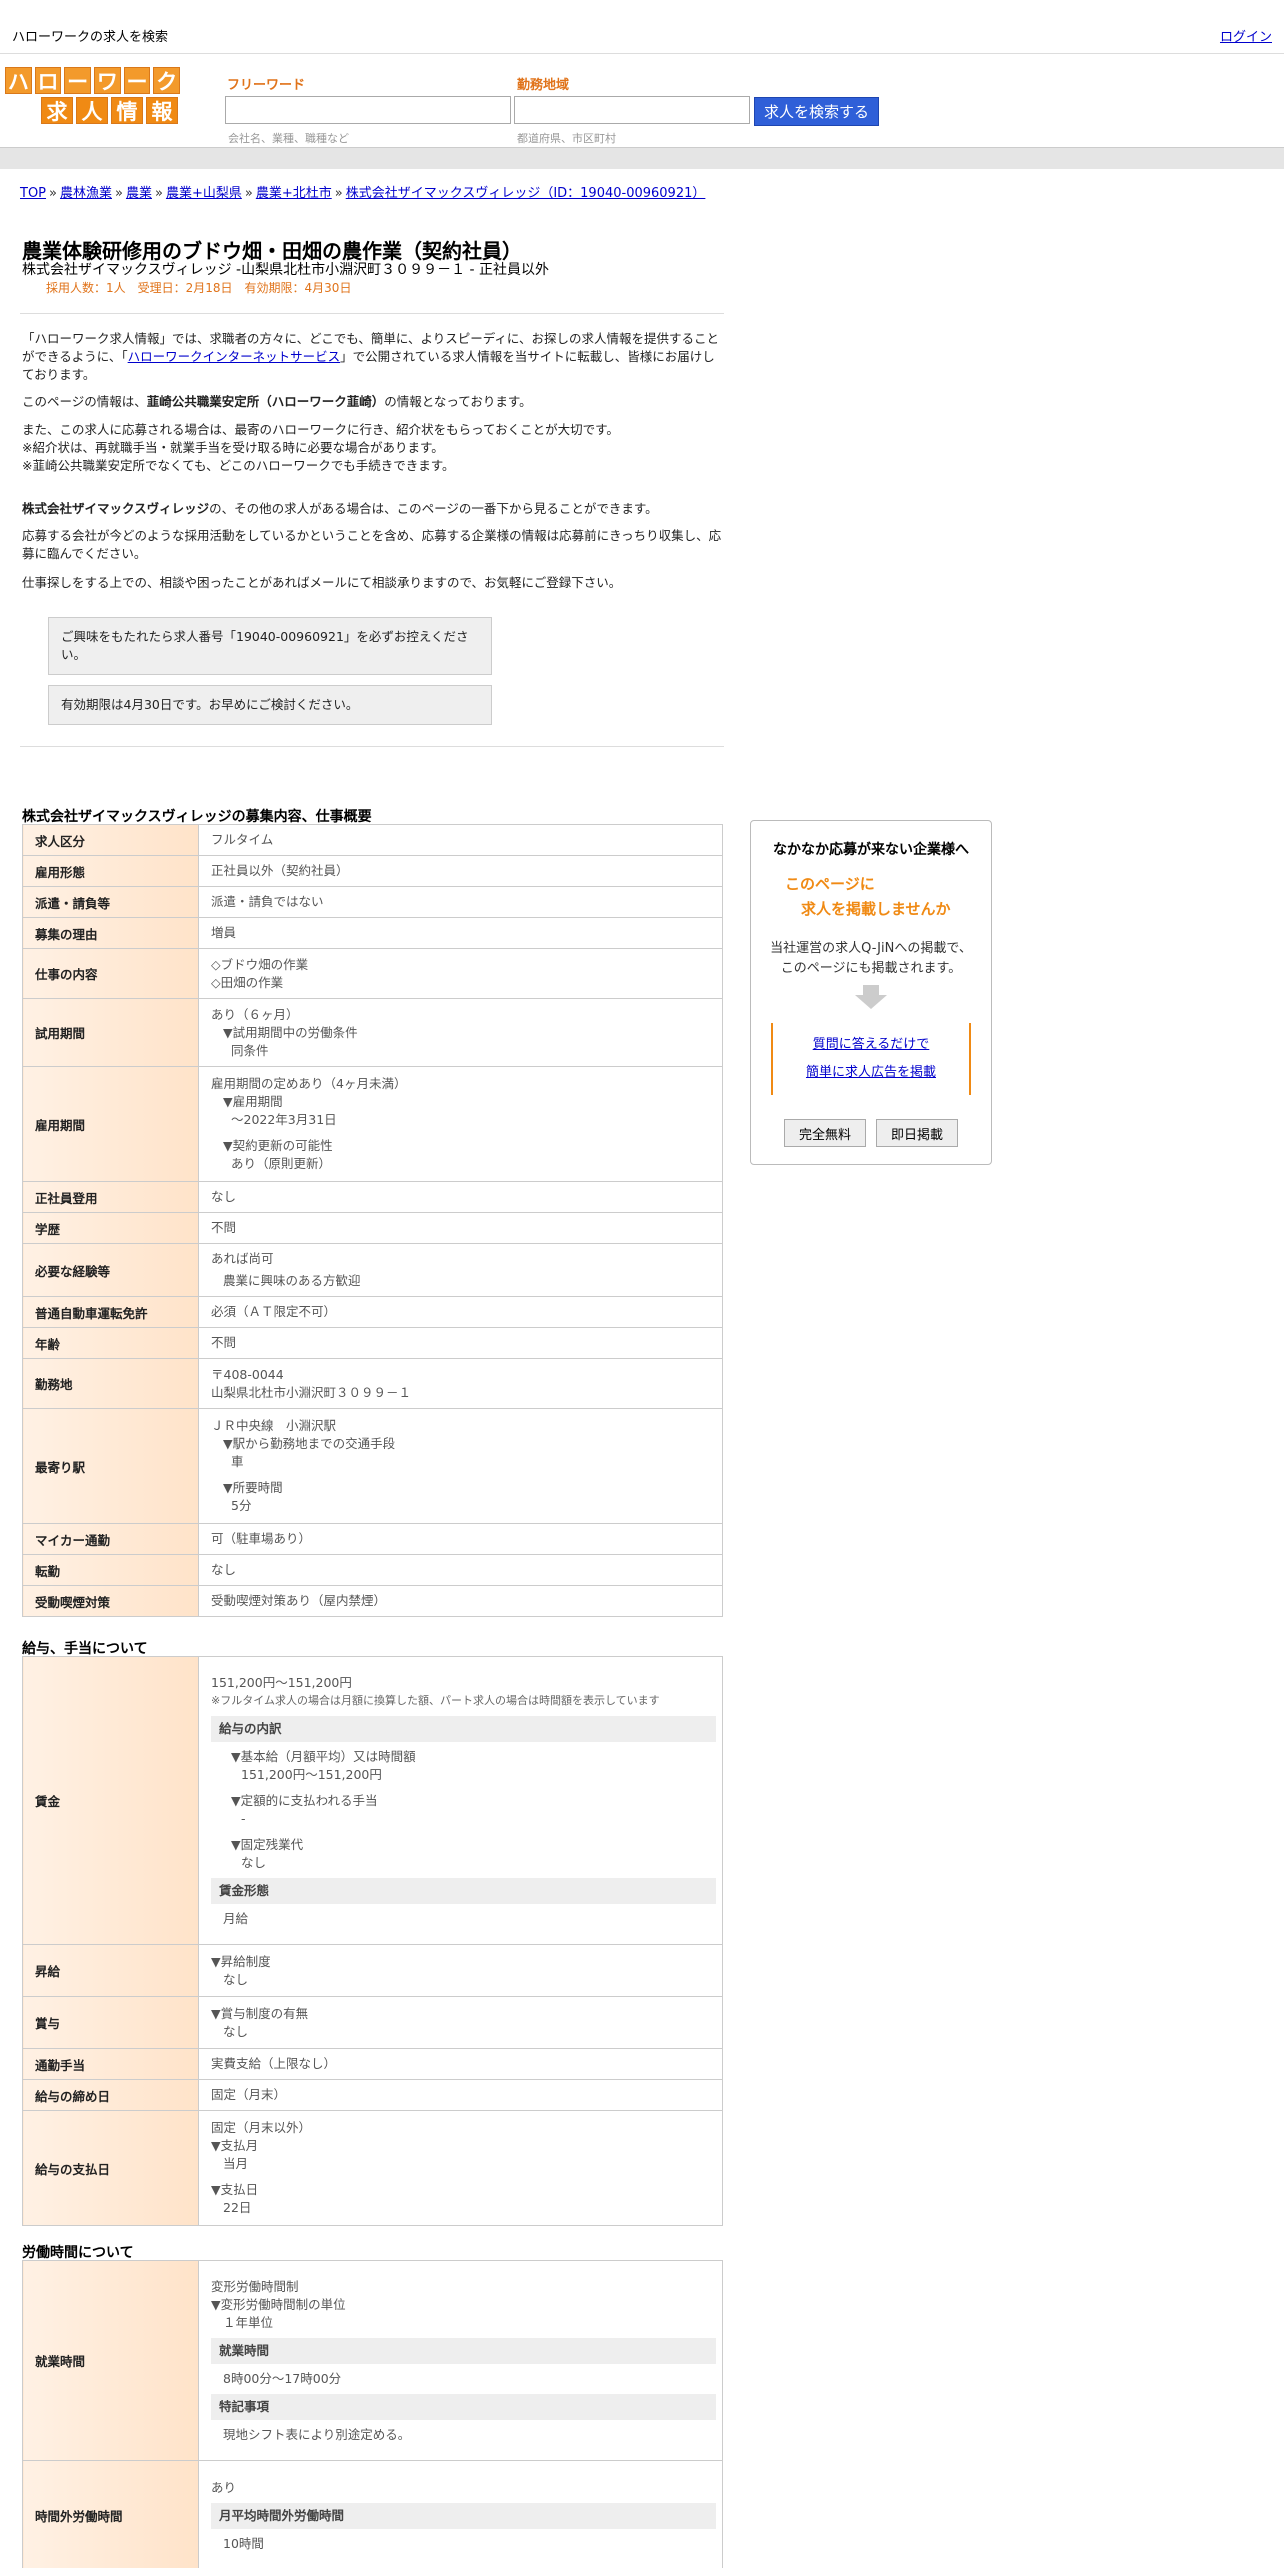 The width and height of the screenshot is (1284, 2568). What do you see at coordinates (460, 871) in the screenshot?
I see `field-value: 正社員以外（契約社員）` at bounding box center [460, 871].